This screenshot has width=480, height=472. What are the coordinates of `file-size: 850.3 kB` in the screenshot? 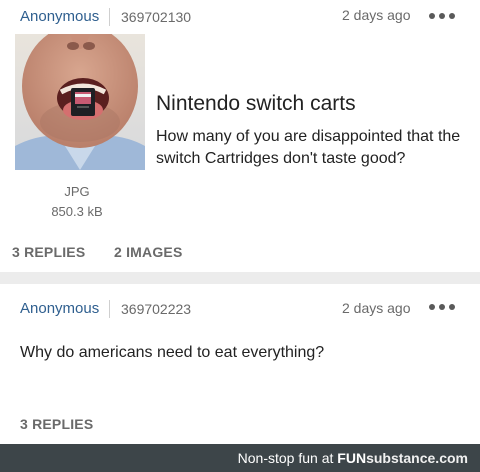 It's located at (77, 211).